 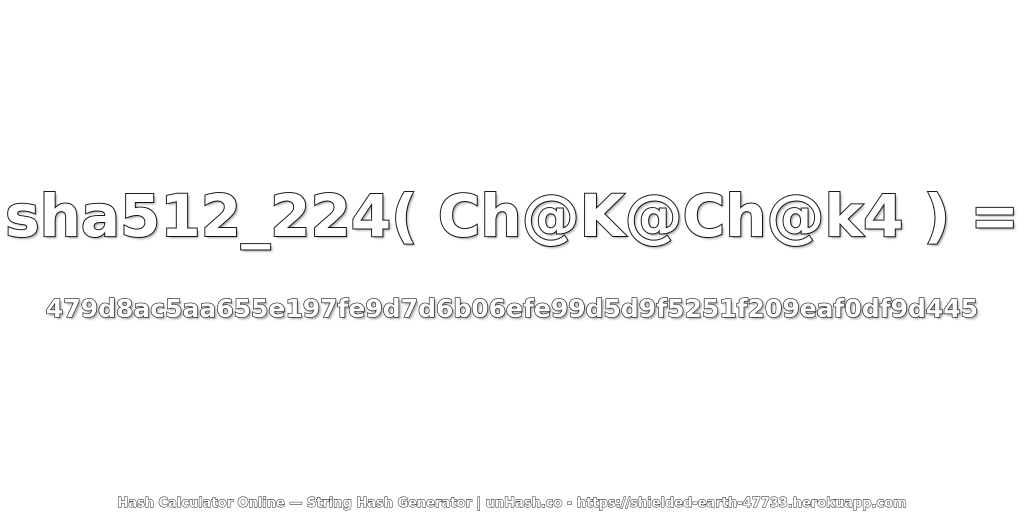 What do you see at coordinates (512, 216) in the screenshot?
I see `hash-expression-heading: sha512_224( Ch@K@Ch@k4 ) =` at bounding box center [512, 216].